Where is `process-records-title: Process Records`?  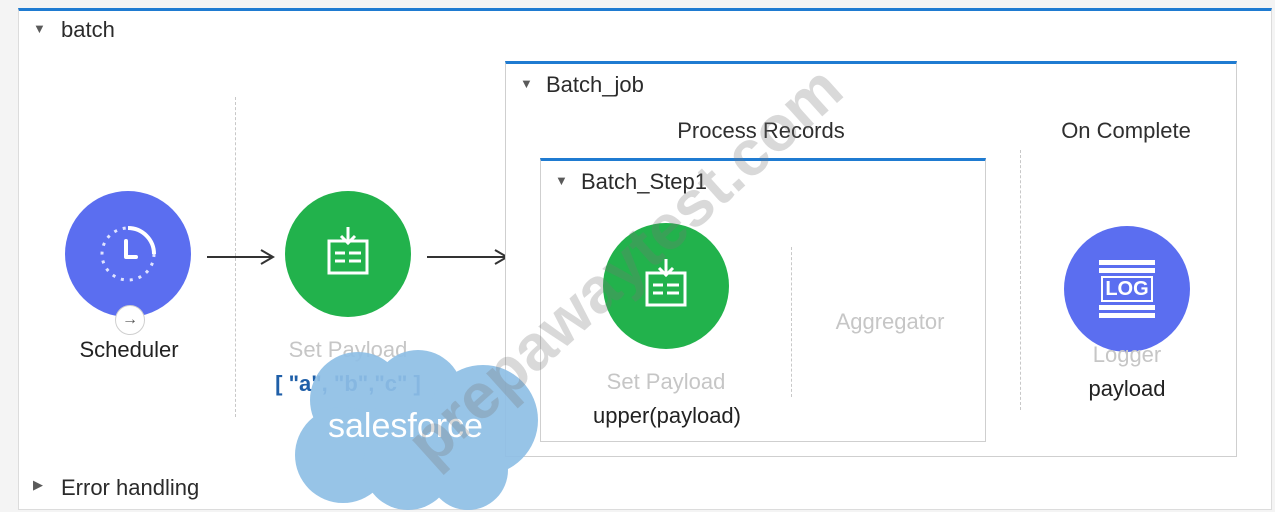 process-records-title: Process Records is located at coordinates (761, 130).